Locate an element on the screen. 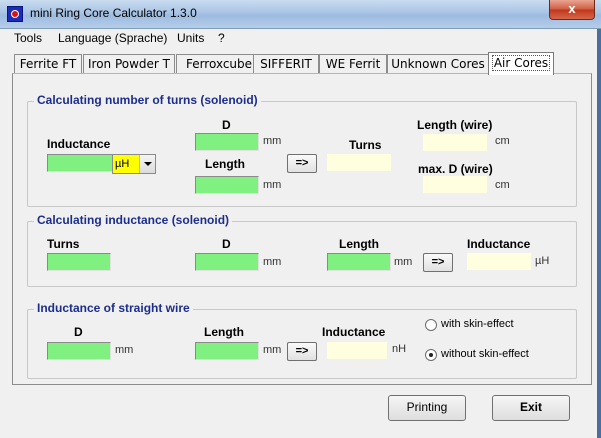 The width and height of the screenshot is (601, 438). wire-length-result is located at coordinates (455, 142).